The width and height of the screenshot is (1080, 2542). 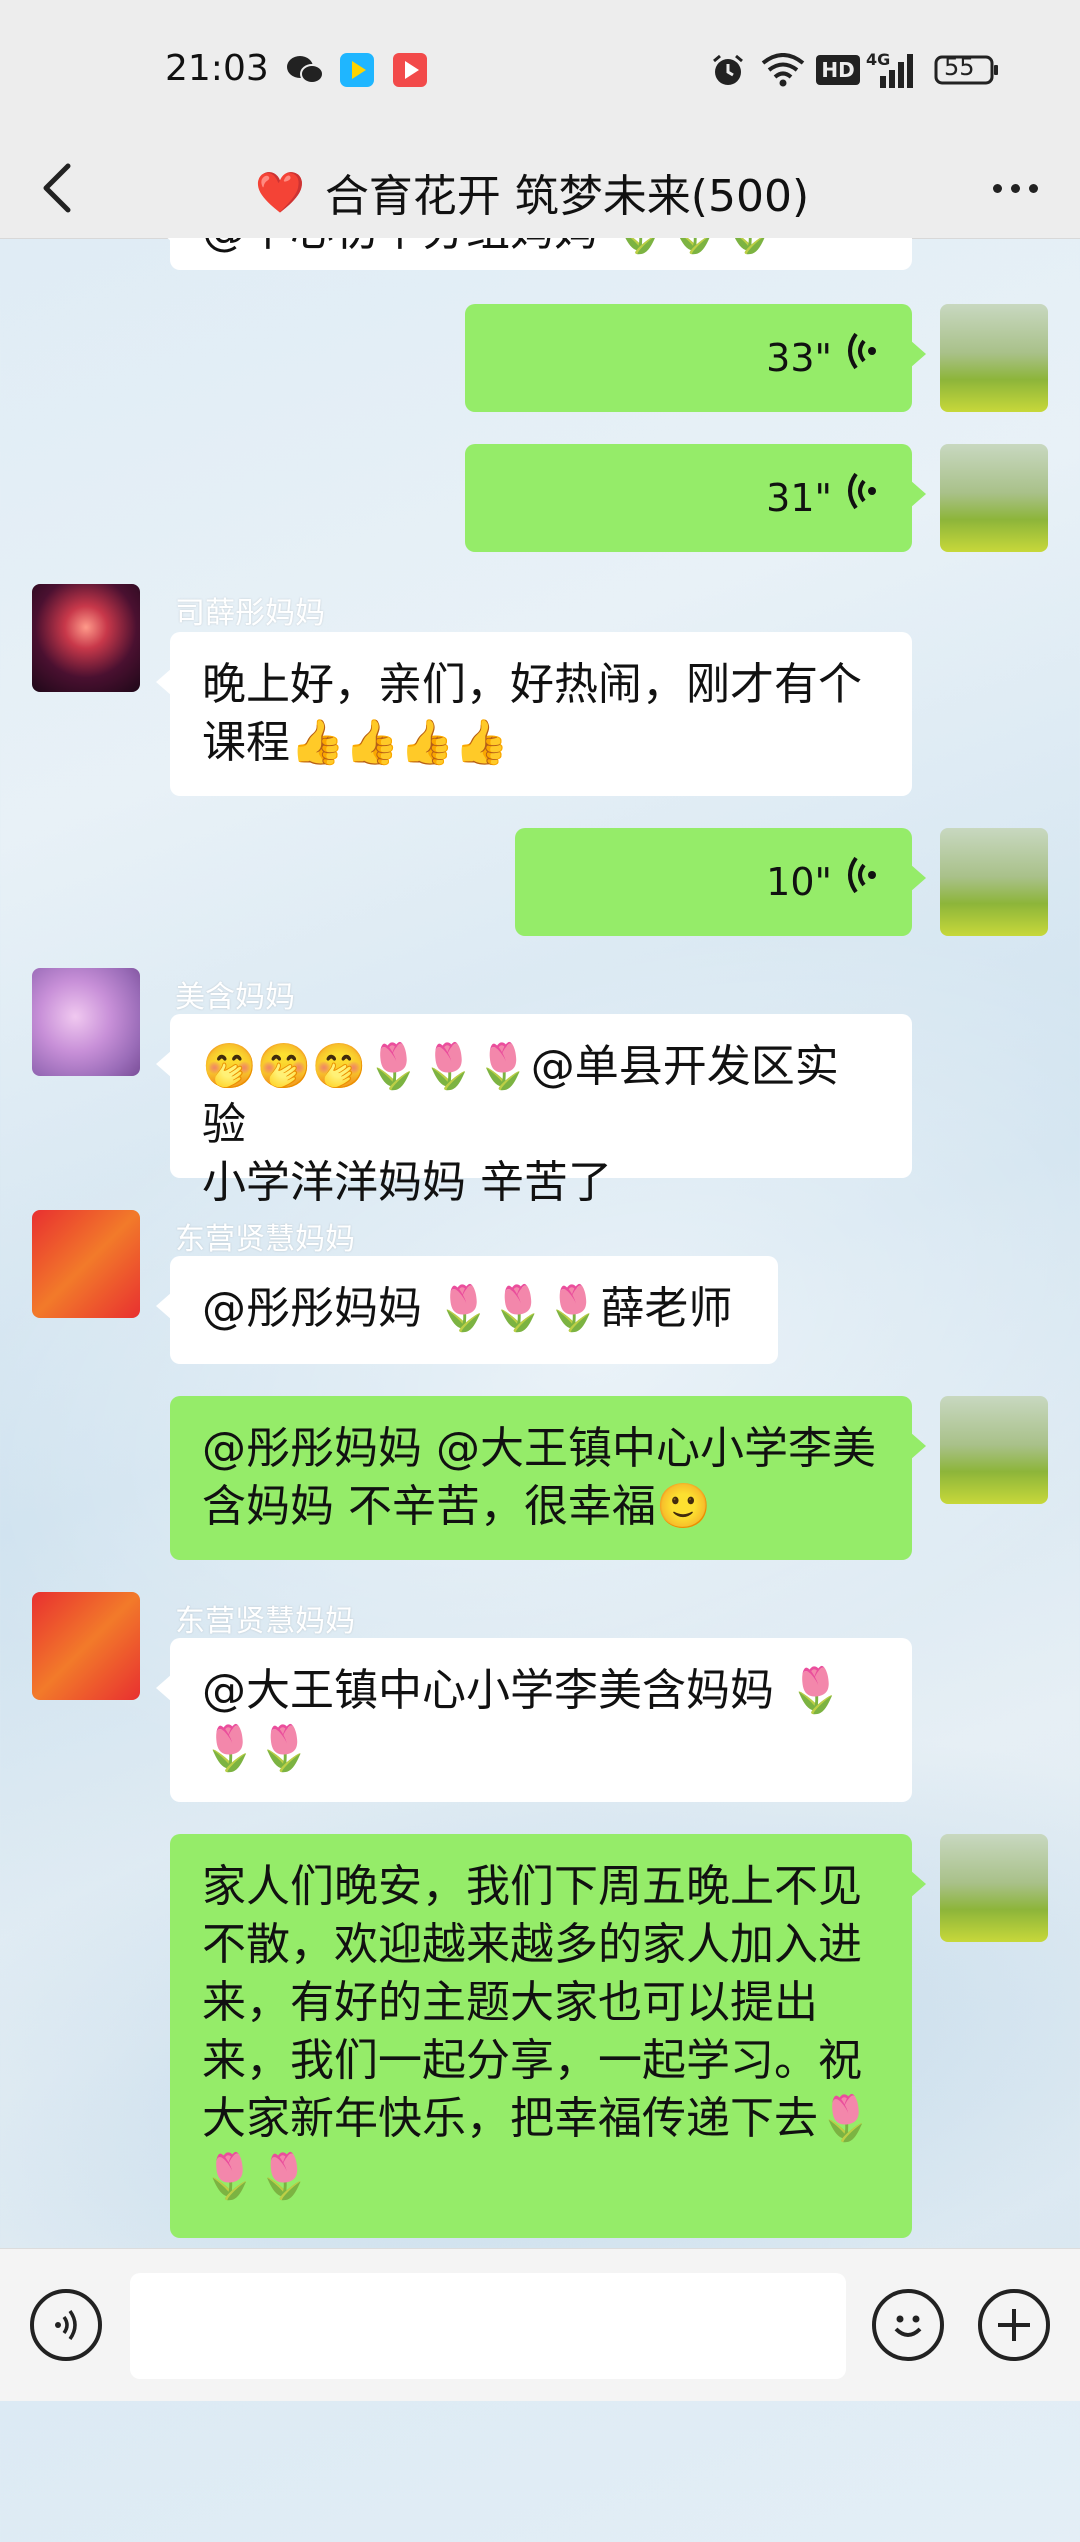 I want to click on more-actions-button, so click(x=1014, y=2325).